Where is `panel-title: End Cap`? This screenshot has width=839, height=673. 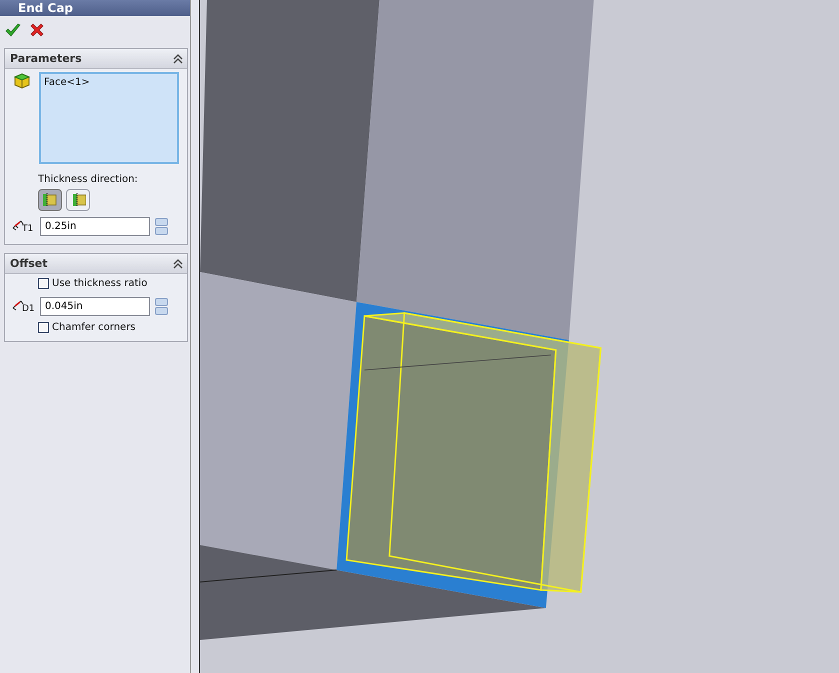
panel-title: End Cap is located at coordinates (46, 8).